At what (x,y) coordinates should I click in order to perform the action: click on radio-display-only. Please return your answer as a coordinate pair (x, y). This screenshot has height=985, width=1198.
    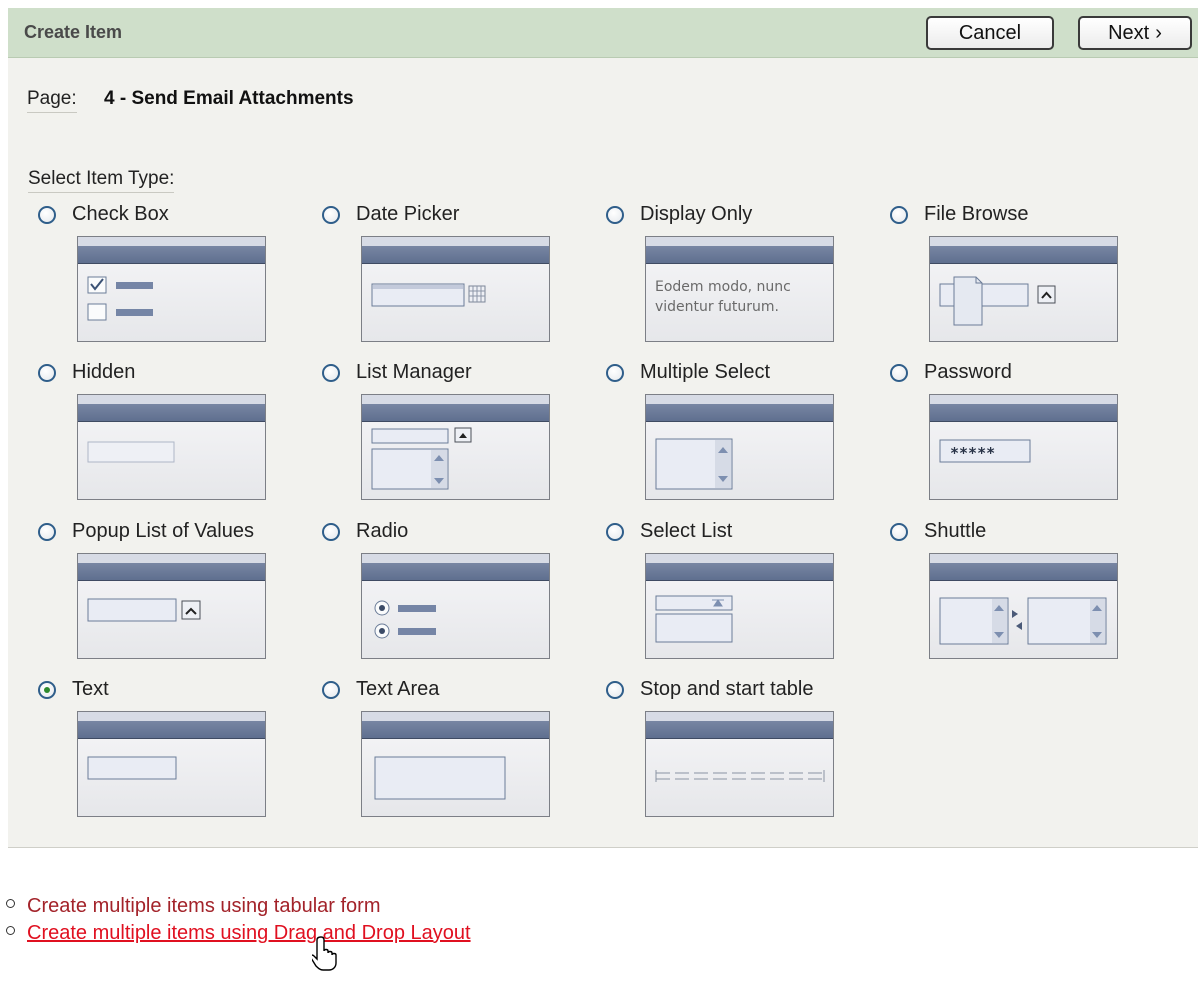
    Looking at the image, I should click on (615, 215).